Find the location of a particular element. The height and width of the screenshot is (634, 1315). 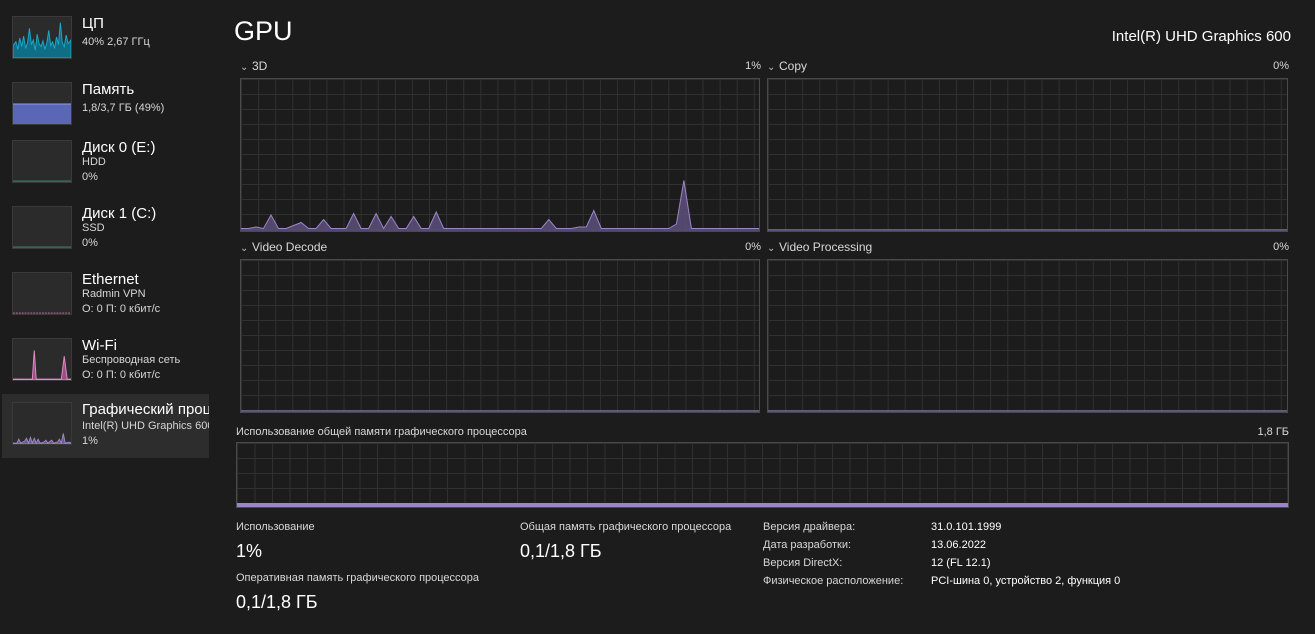

sidebar-item-title: Диск 0 (E:) is located at coordinates (119, 147).